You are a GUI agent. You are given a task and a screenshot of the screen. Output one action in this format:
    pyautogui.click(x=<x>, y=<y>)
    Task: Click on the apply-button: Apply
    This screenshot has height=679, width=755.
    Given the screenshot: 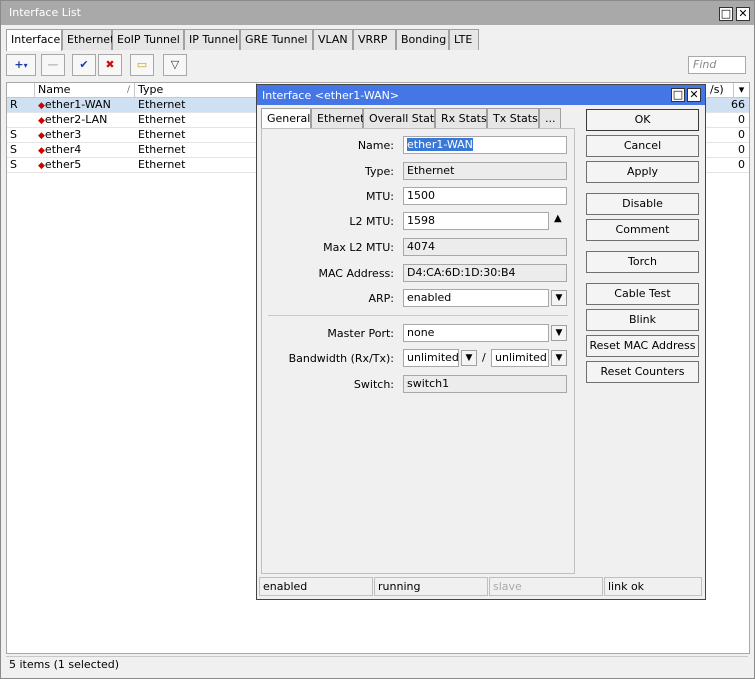 What is the action you would take?
    pyautogui.click(x=642, y=172)
    